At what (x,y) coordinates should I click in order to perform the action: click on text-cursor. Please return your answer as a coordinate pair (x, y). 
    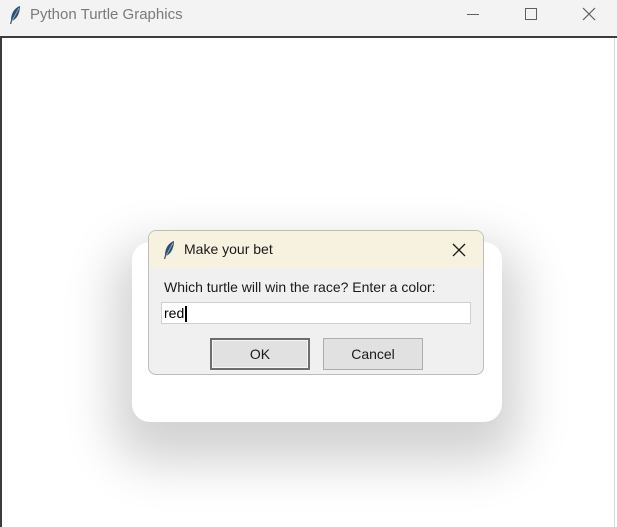
    Looking at the image, I should click on (186, 314).